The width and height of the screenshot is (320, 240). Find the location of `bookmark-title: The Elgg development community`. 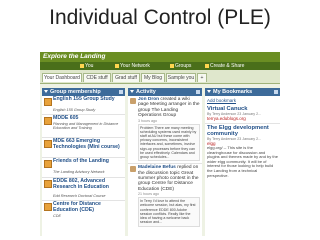

bookmark-title: The Elgg development community is located at coordinates (242, 131).